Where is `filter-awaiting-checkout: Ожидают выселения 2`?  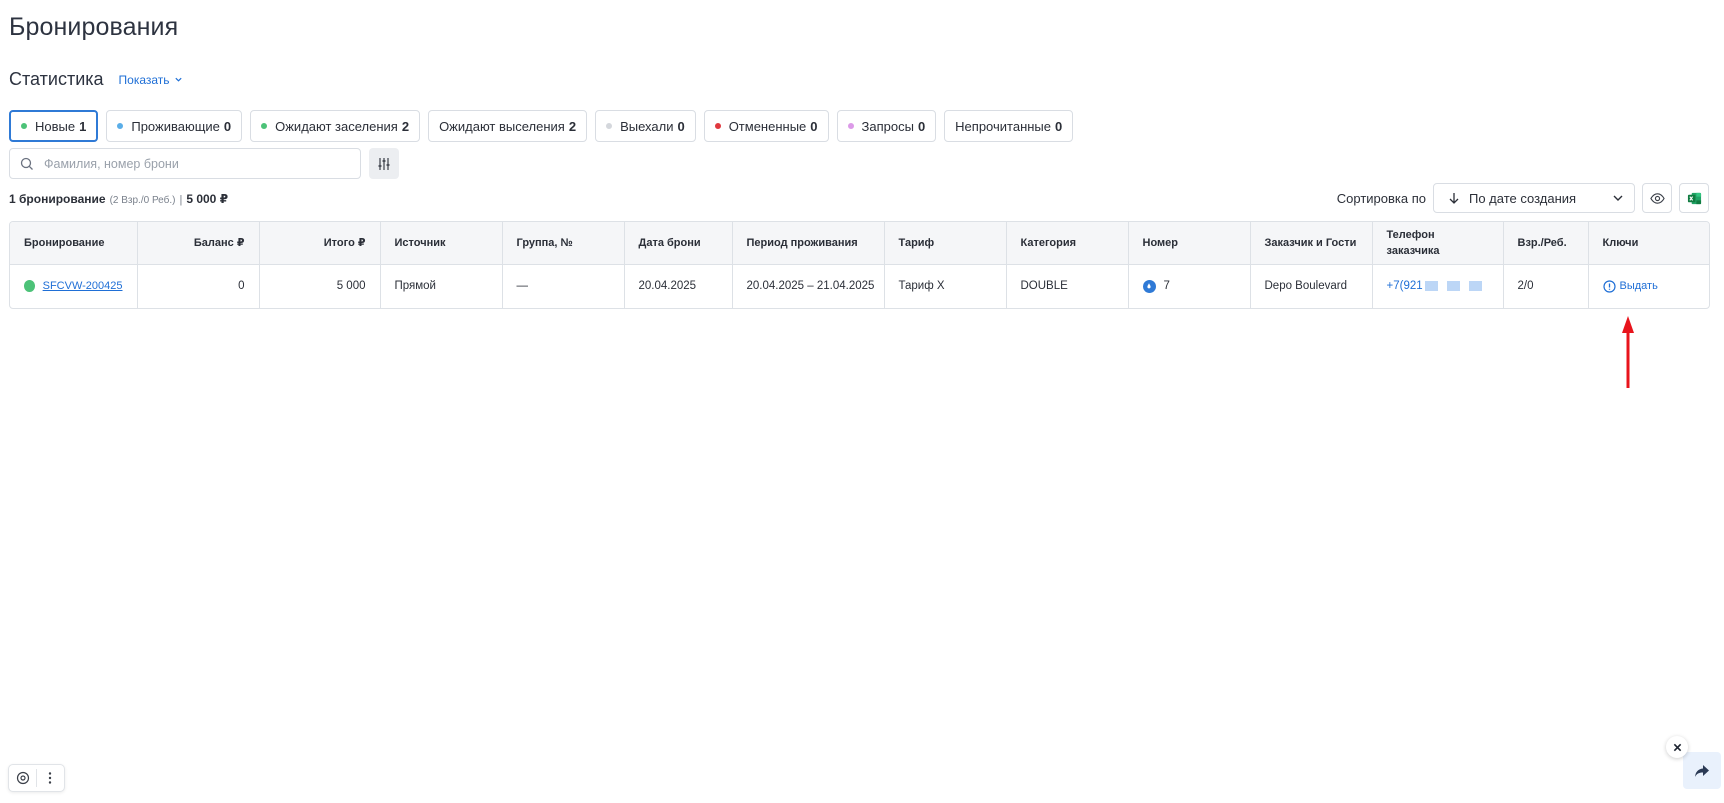
filter-awaiting-checkout: Ожидают выселения 2 is located at coordinates (508, 126).